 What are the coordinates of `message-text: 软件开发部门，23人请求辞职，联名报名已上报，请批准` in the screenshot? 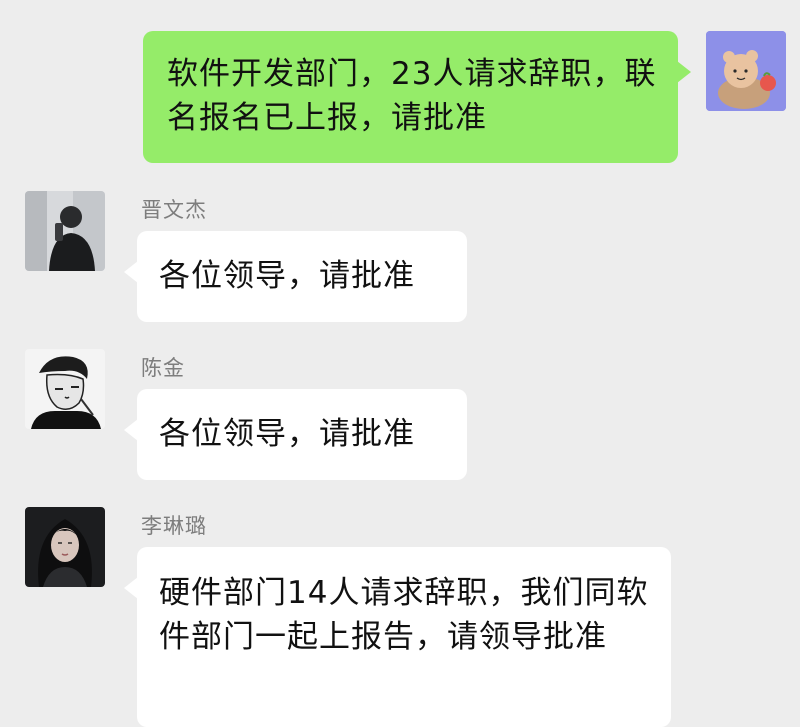 It's located at (412, 96).